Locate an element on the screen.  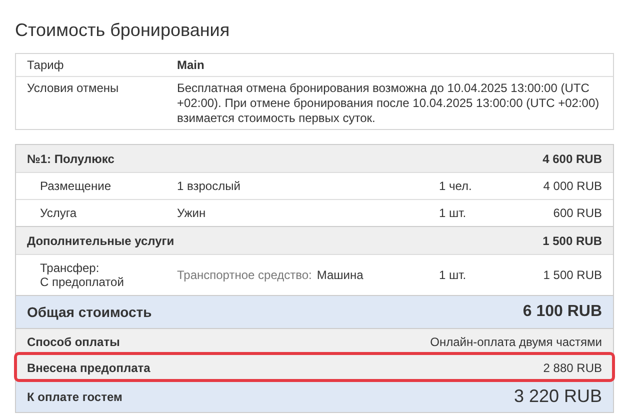
group-amount: 1 500 RUB is located at coordinates (572, 241).